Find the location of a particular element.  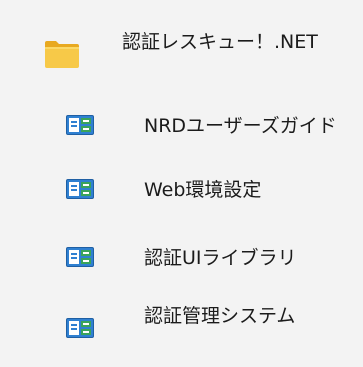

menu-item-label: 認証UIライブラリ is located at coordinates (220, 258).